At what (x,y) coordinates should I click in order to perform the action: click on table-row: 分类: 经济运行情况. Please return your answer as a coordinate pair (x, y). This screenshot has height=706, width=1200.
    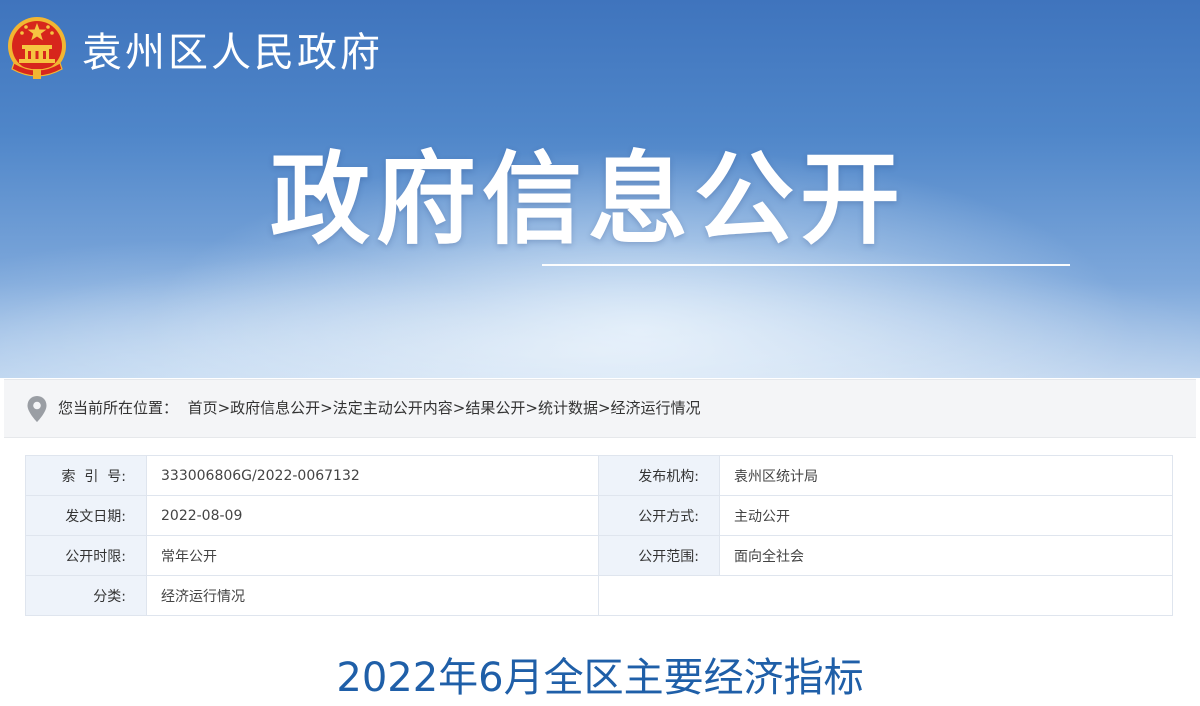
    Looking at the image, I should click on (599, 595).